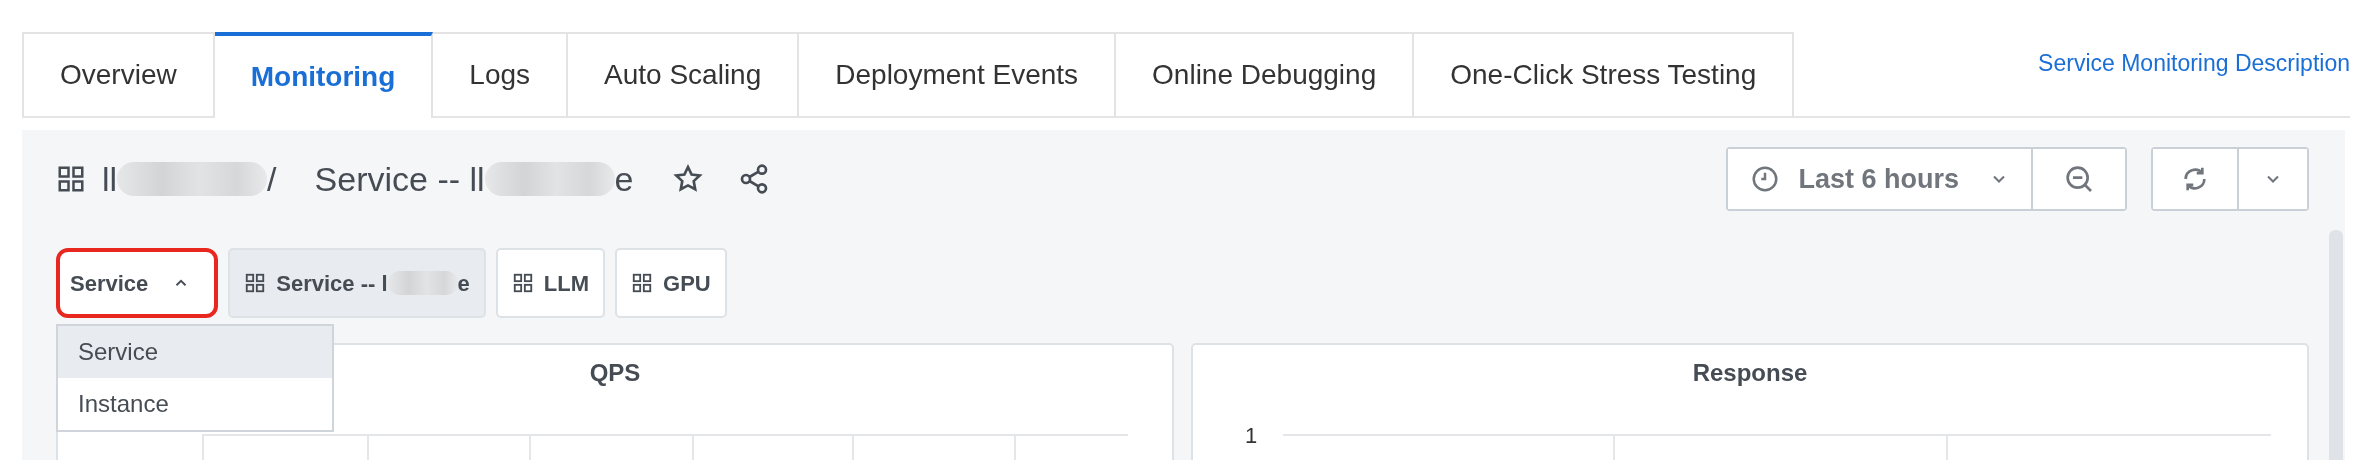 Image resolution: width=2380 pixels, height=470 pixels. Describe the element at coordinates (137, 283) in the screenshot. I see `dashboard-selector: Service` at that location.